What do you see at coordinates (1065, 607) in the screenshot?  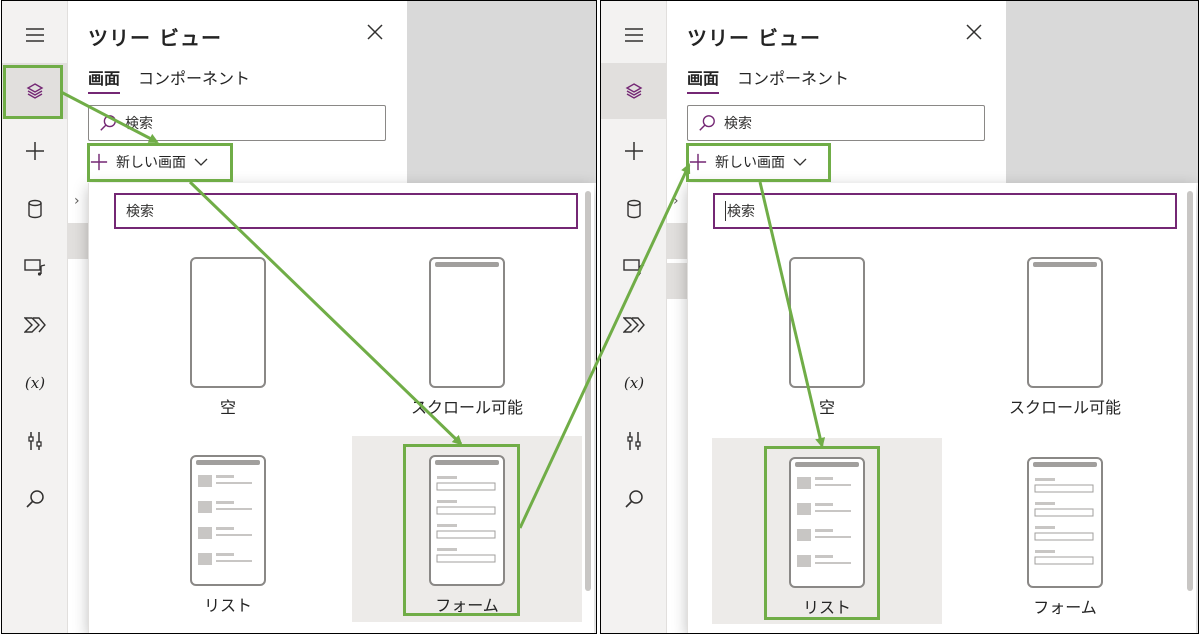 I see `template-label: フォーム` at bounding box center [1065, 607].